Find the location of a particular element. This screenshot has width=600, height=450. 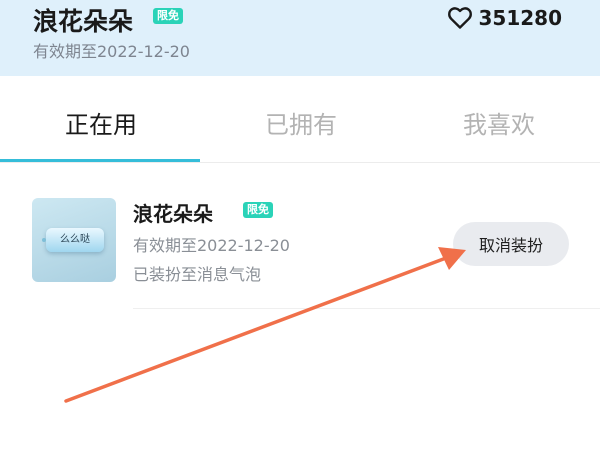

item-title: 浪花朵朵 is located at coordinates (173, 214).